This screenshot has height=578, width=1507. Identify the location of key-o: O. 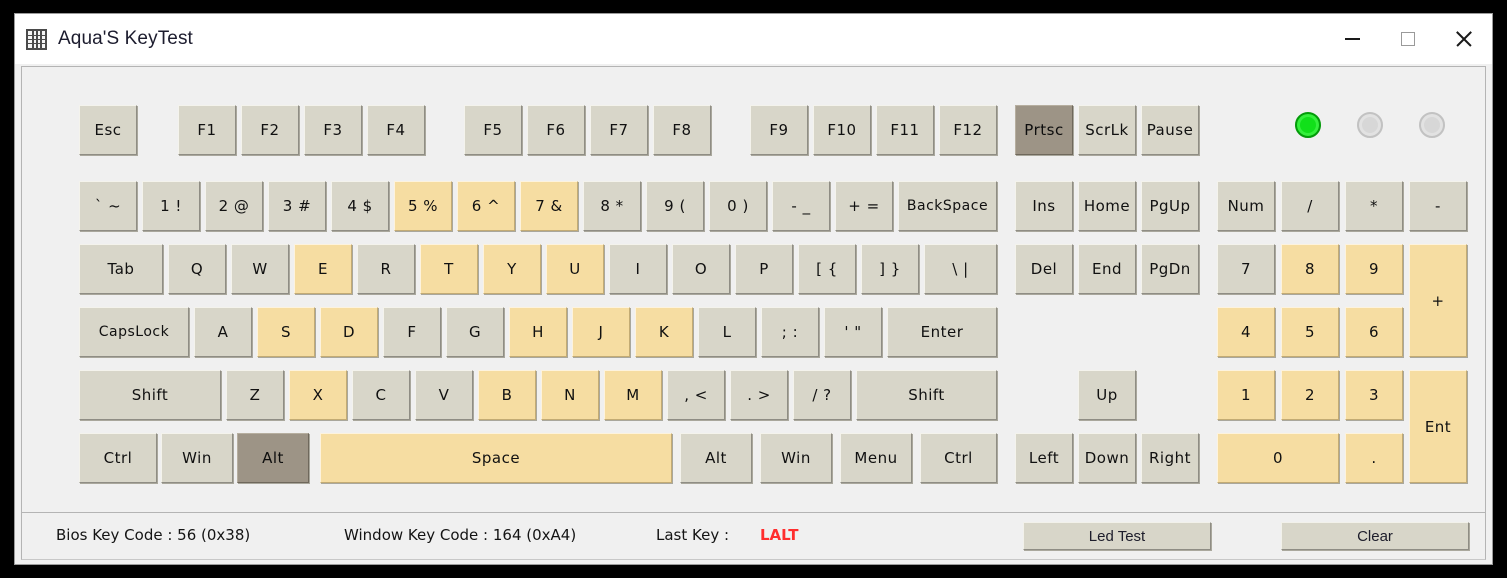
(701, 269).